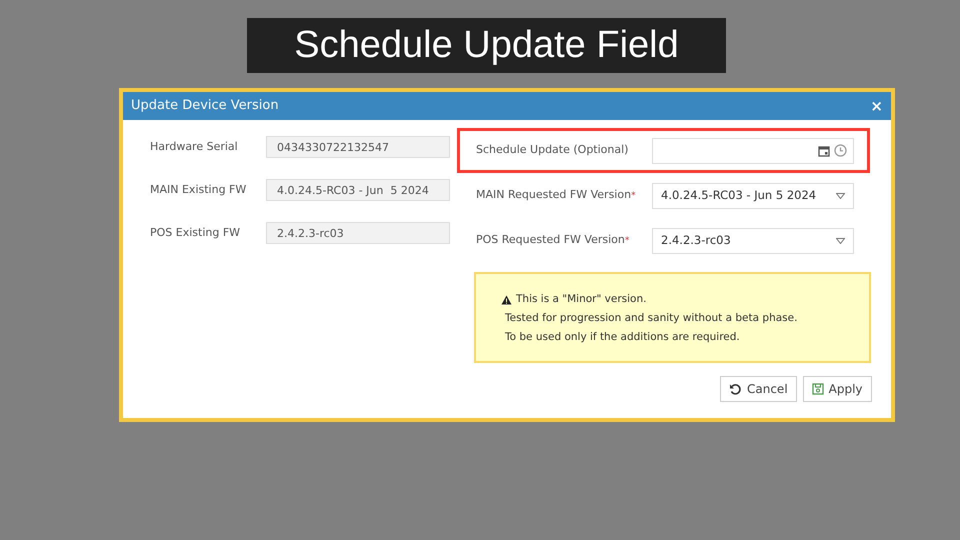  Describe the element at coordinates (622, 337) in the screenshot. I see `notice-text: To be used only if the additions are required.` at that location.